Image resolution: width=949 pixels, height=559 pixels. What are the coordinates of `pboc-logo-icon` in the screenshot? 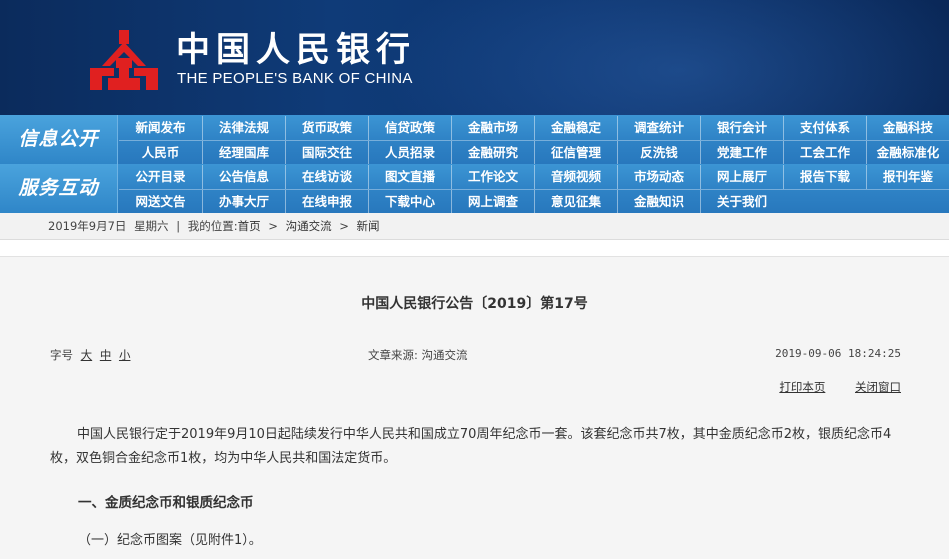 It's located at (124, 63).